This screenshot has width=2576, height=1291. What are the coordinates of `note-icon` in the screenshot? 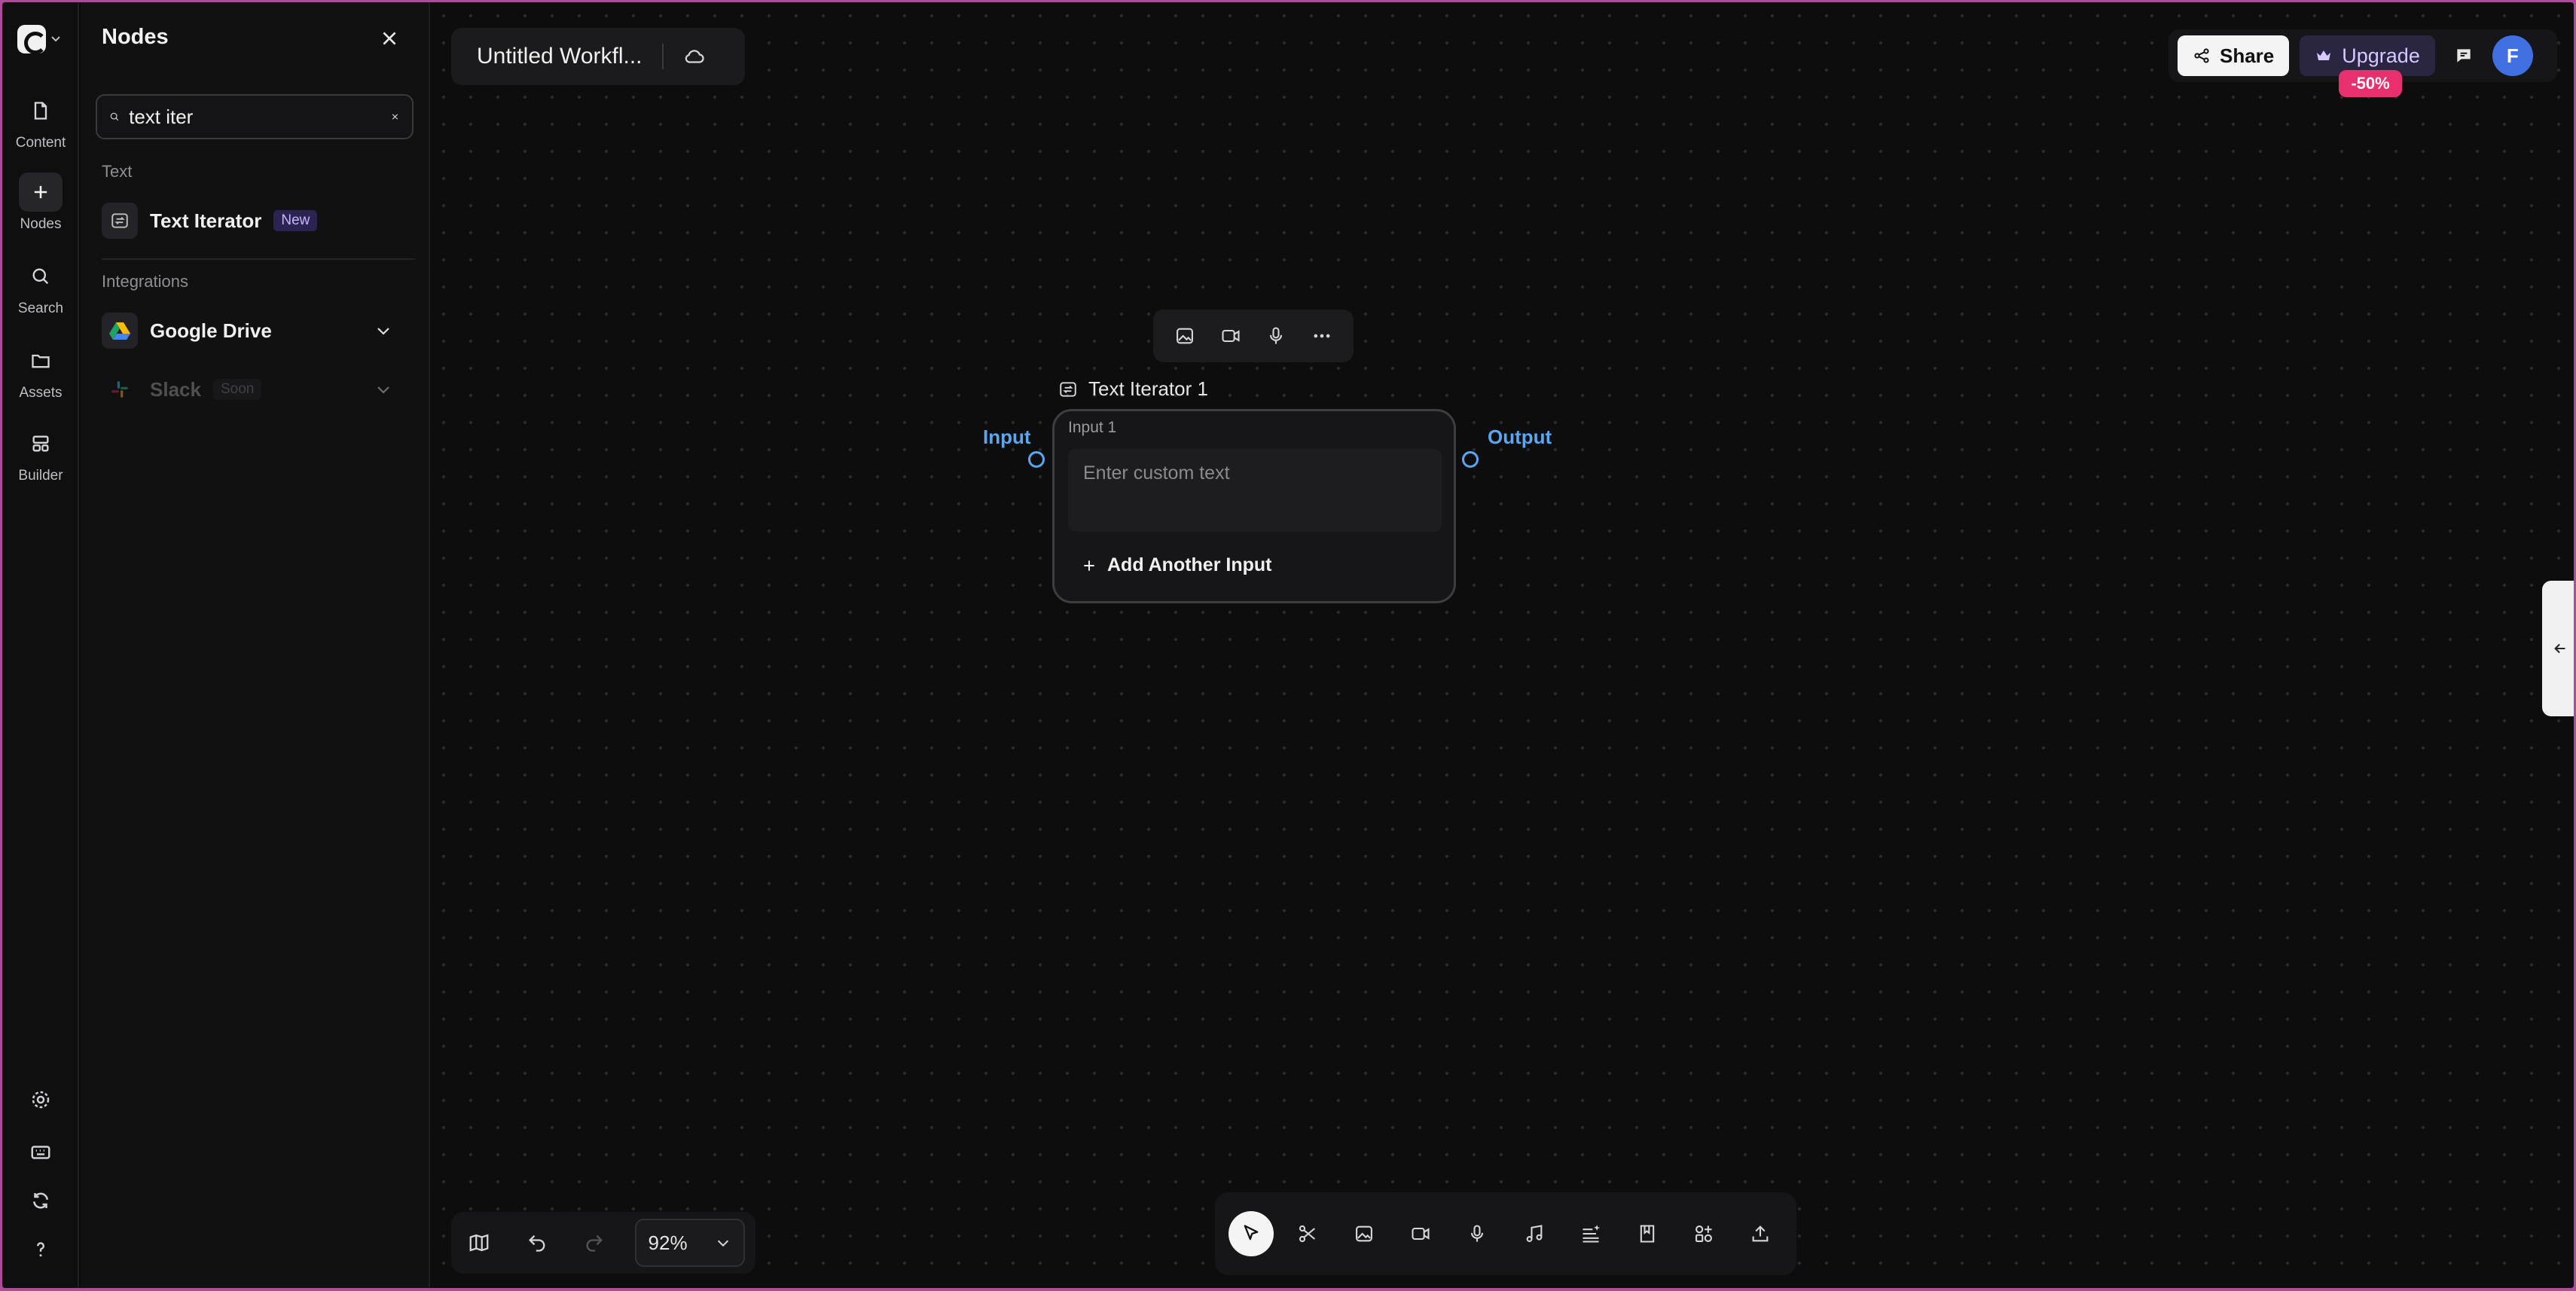 It's located at (1647, 1234).